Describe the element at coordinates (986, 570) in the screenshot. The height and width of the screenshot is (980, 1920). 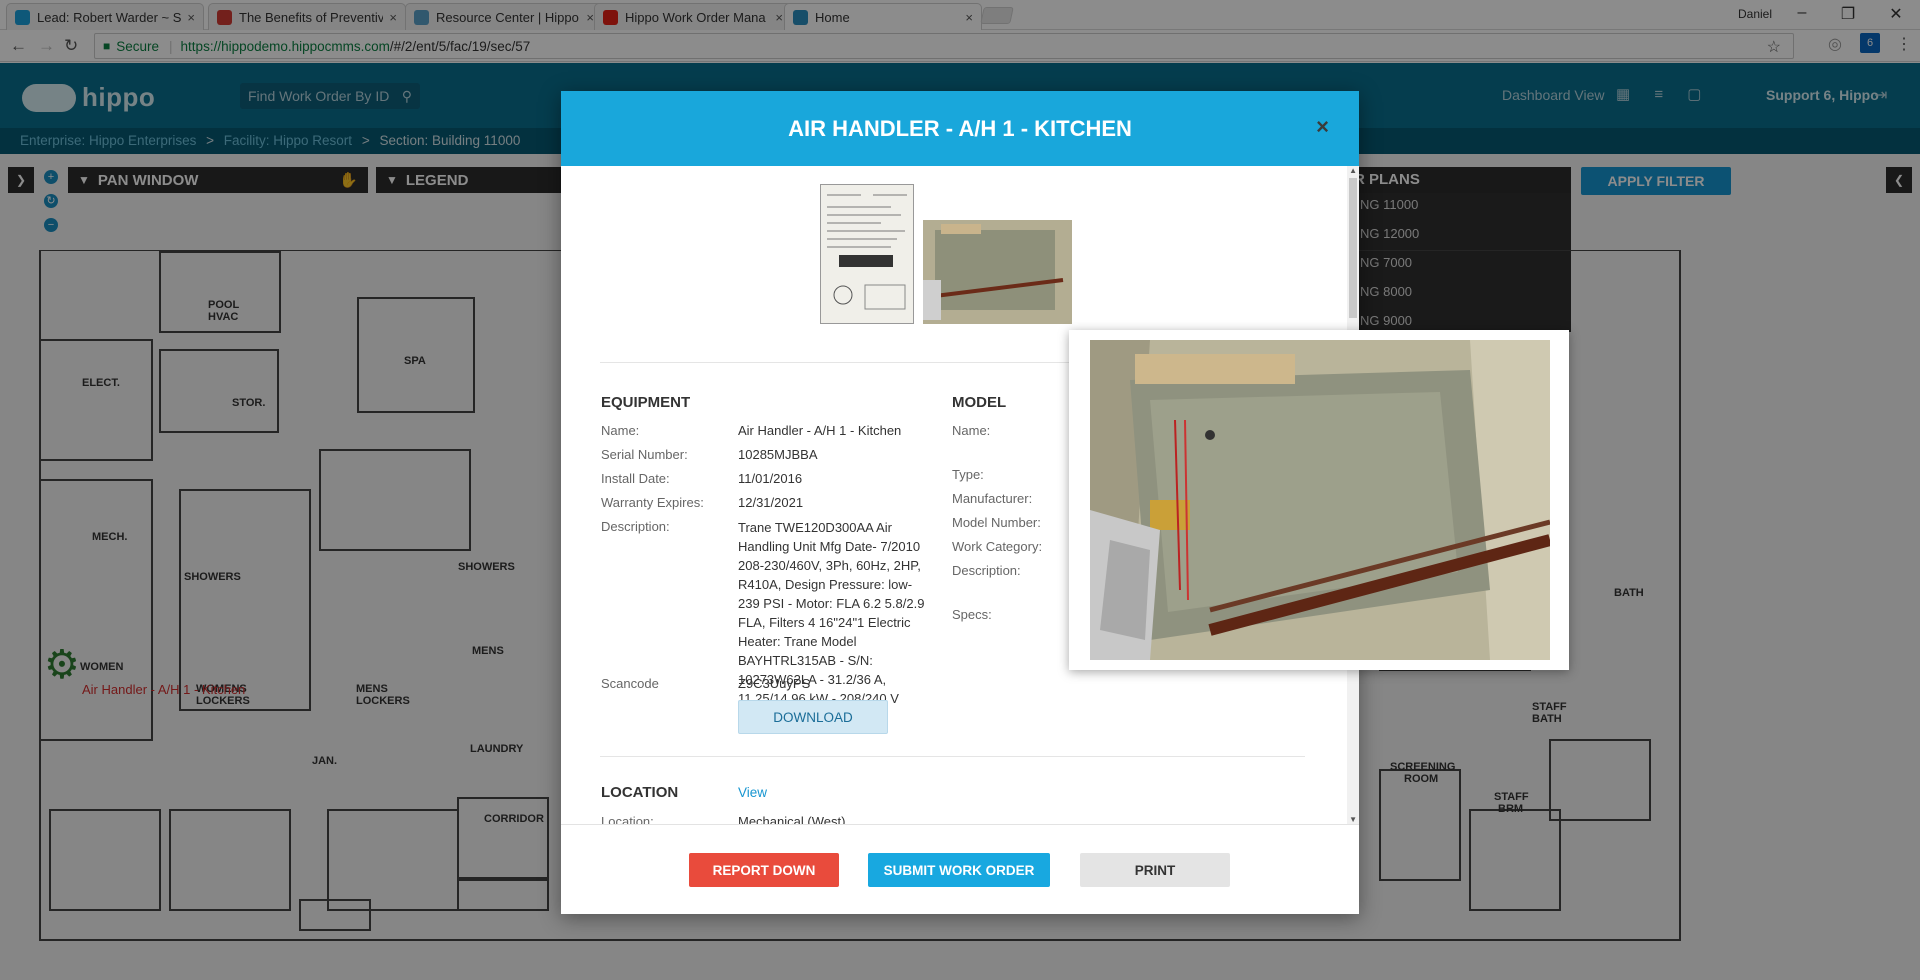
I see `model-description-label: Description:` at that location.